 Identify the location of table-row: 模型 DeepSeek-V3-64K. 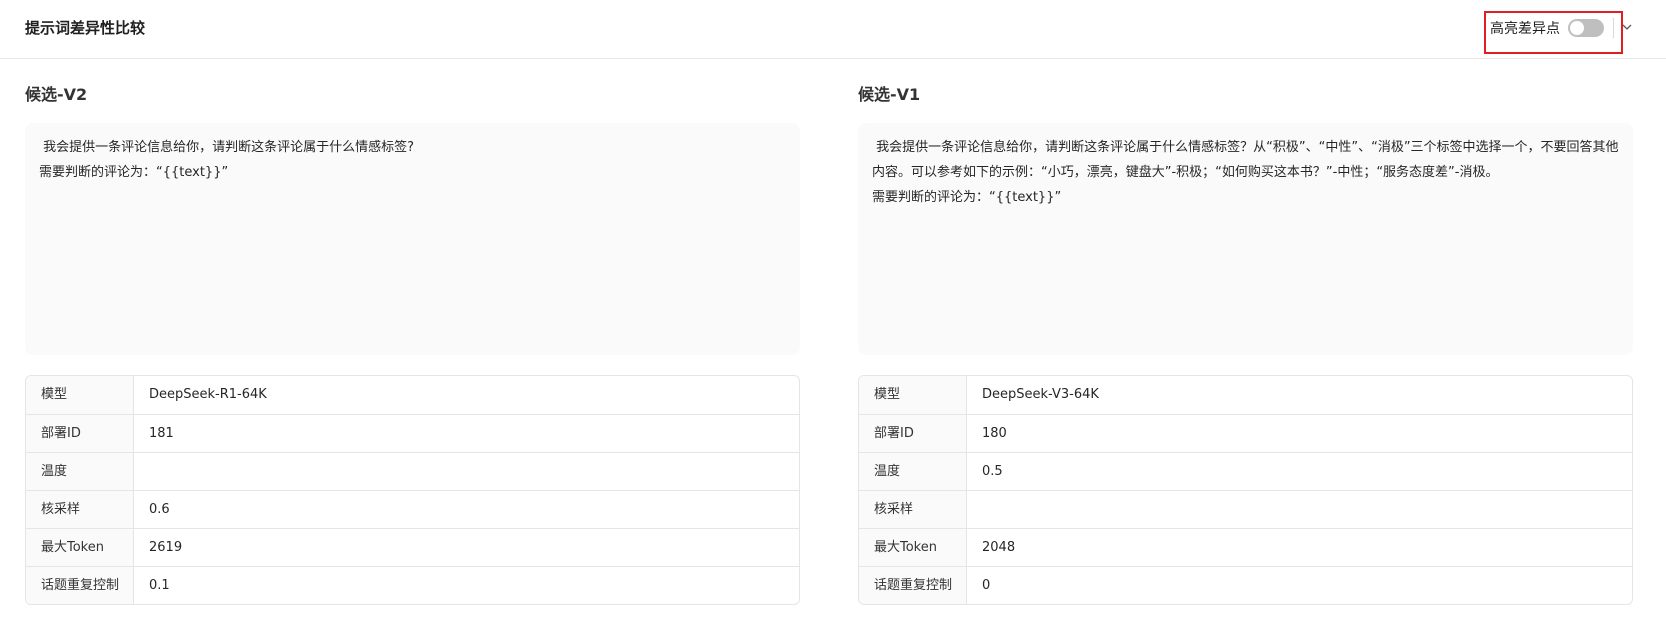
(1245, 395).